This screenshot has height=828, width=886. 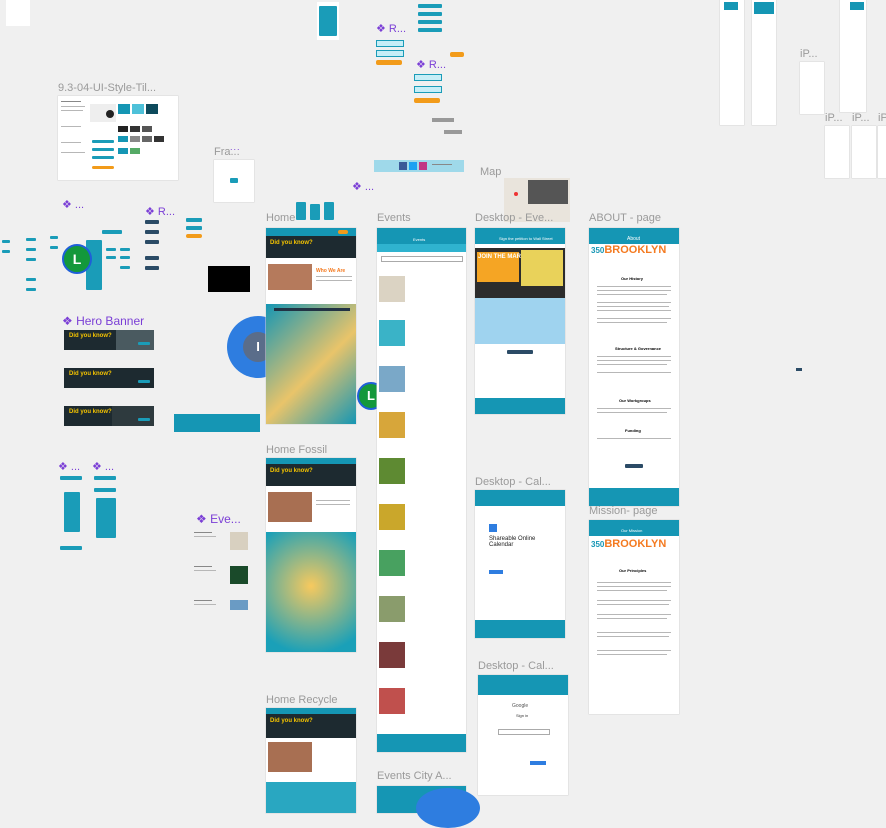 I want to click on events-frame: Events, so click(x=421, y=490).